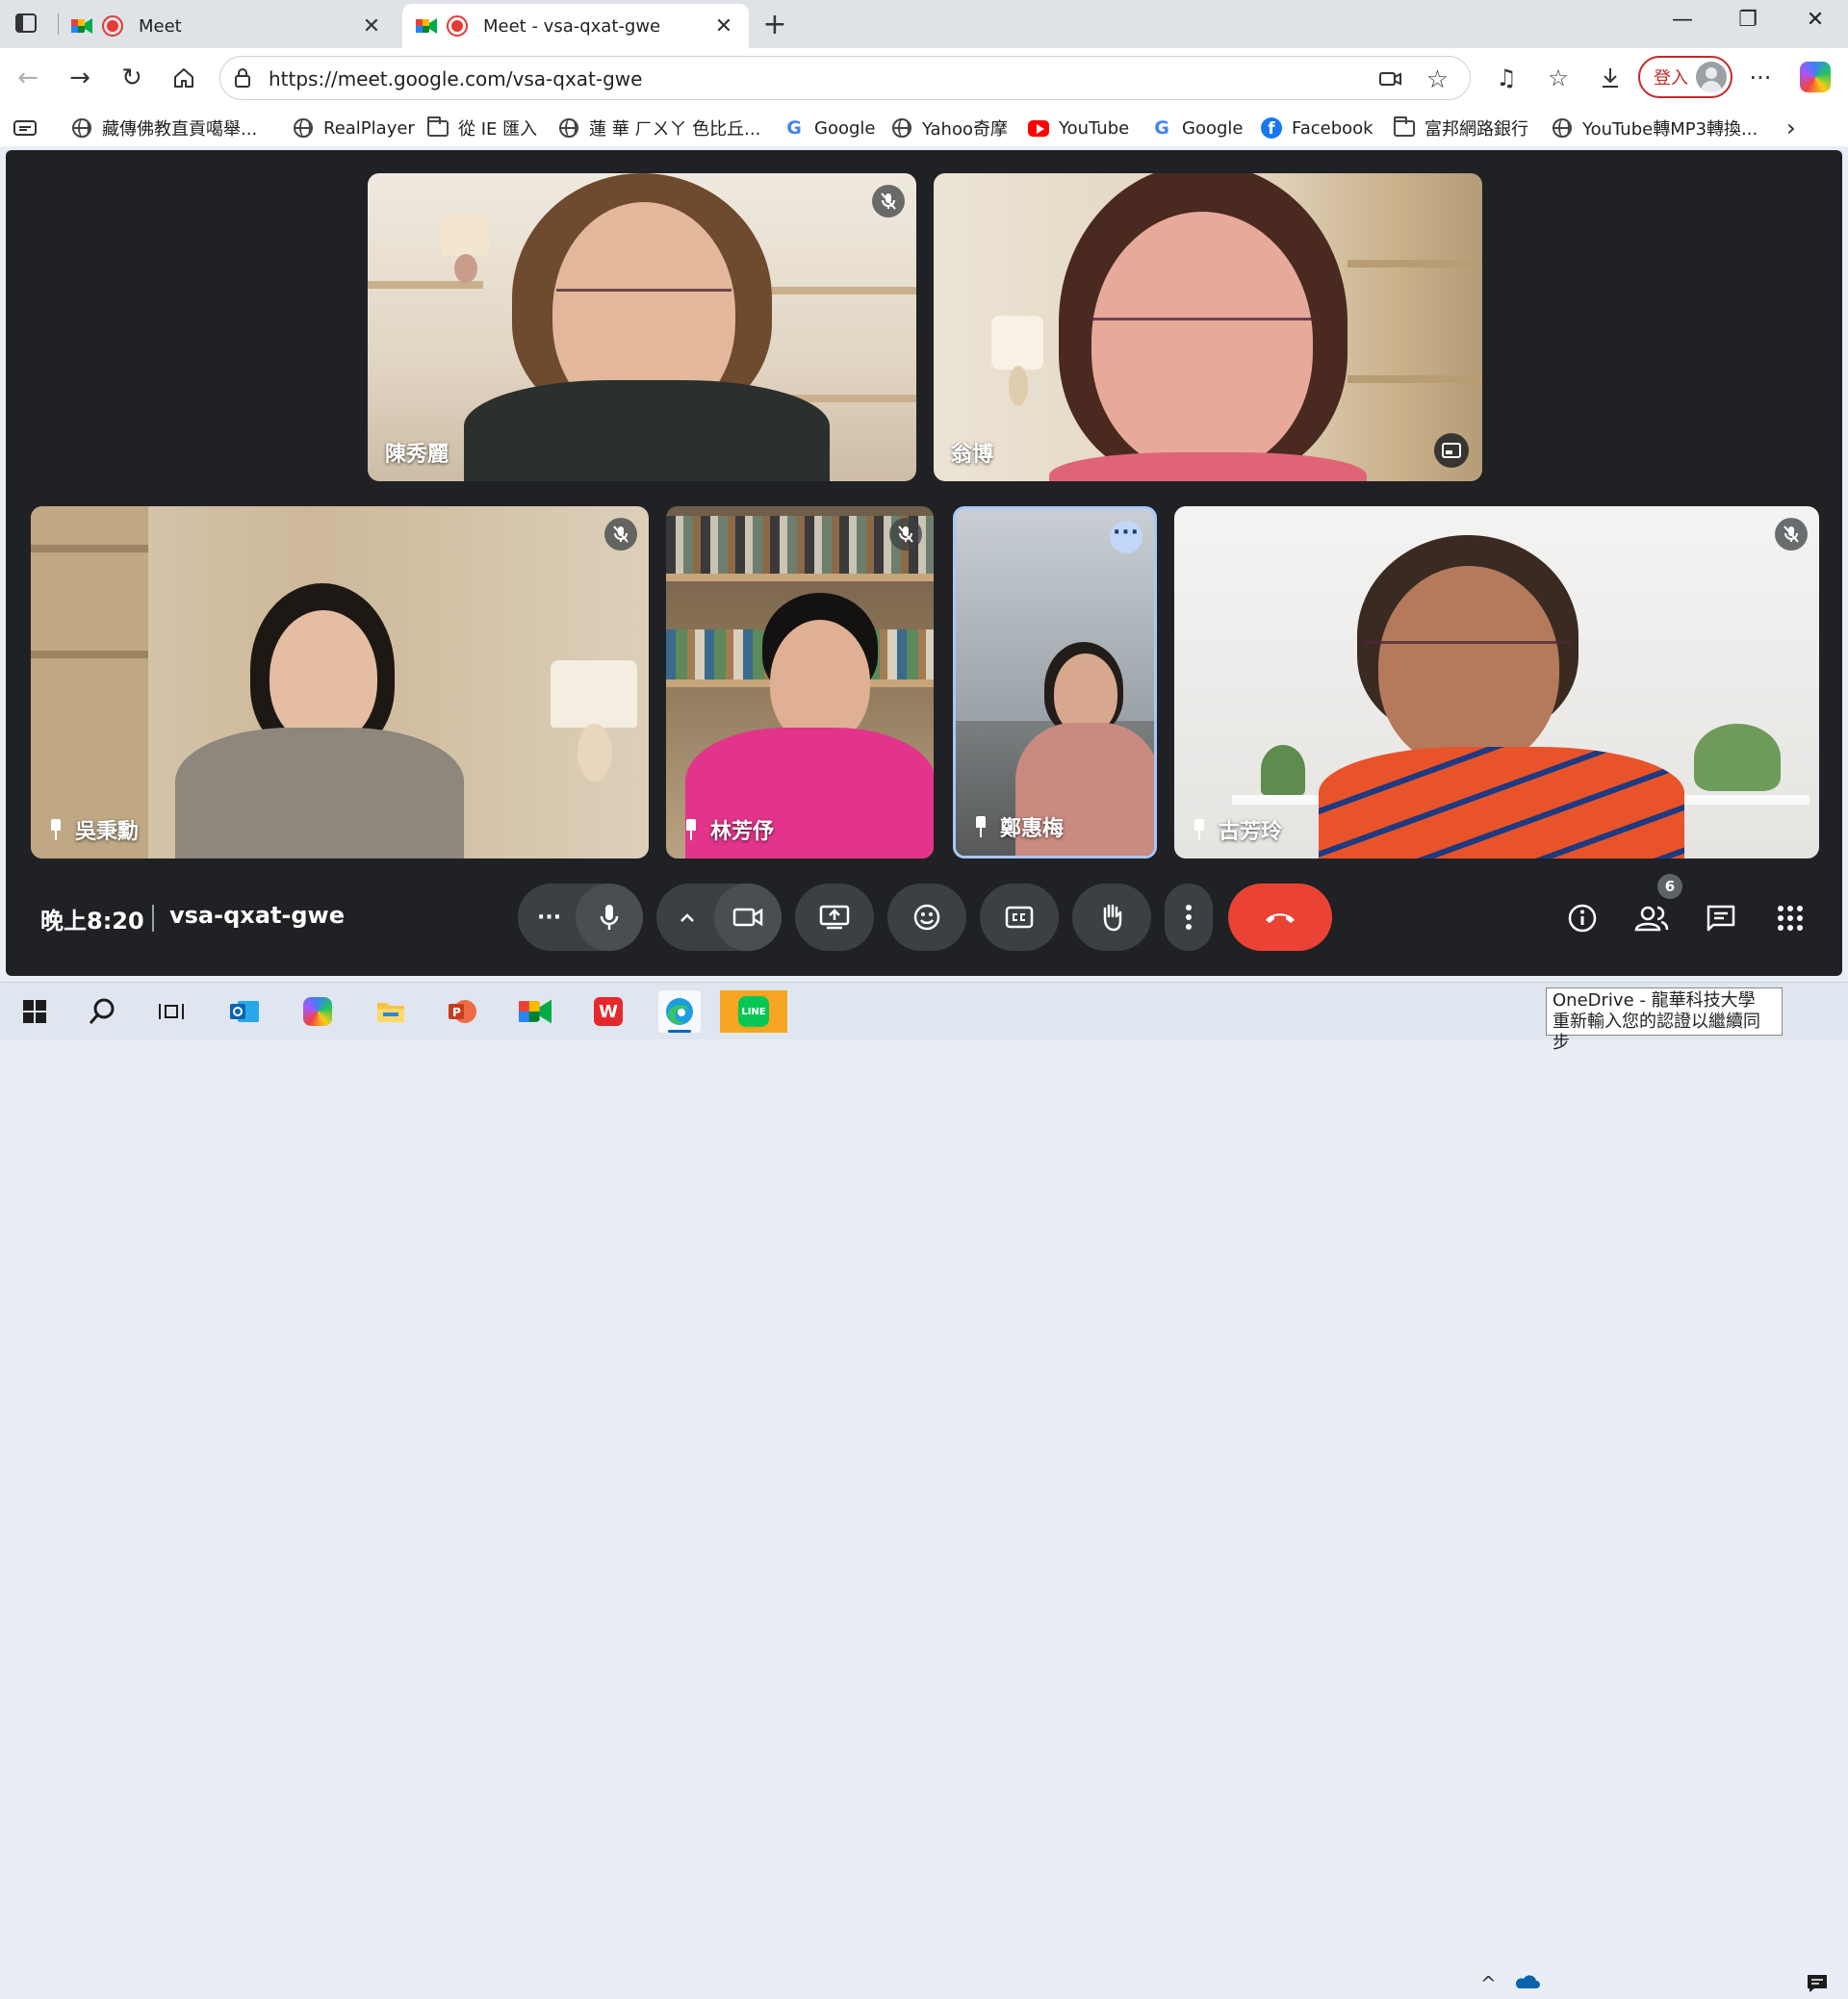 The height and width of the screenshot is (1999, 1848). I want to click on wps-office-icon: W, so click(608, 1011).